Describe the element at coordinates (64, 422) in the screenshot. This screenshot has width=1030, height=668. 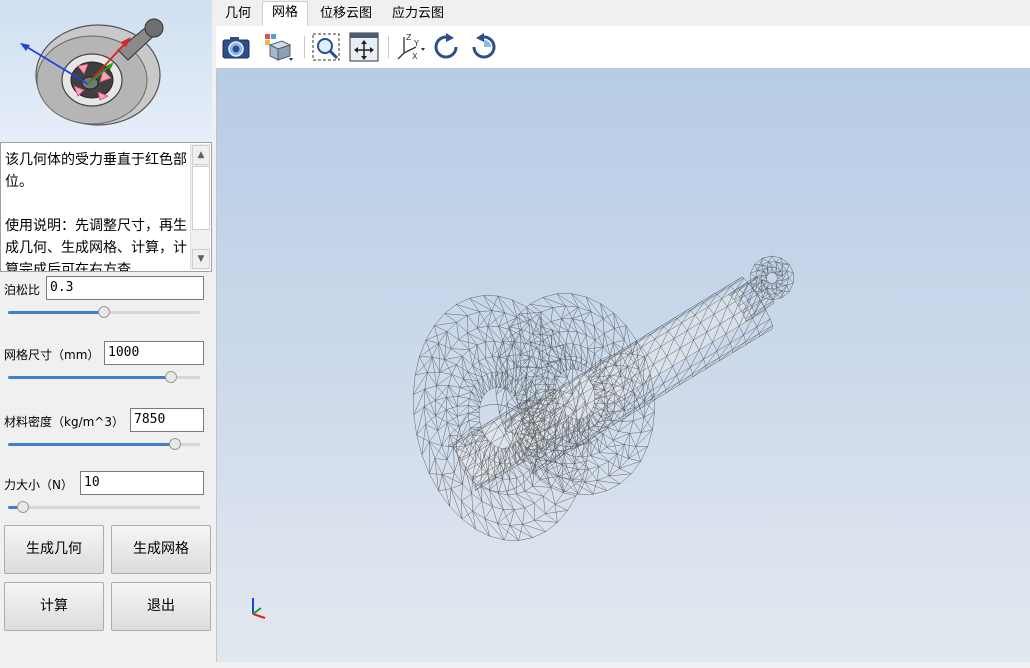
I see `density-label: 材料密度（kg/m^3）` at that location.